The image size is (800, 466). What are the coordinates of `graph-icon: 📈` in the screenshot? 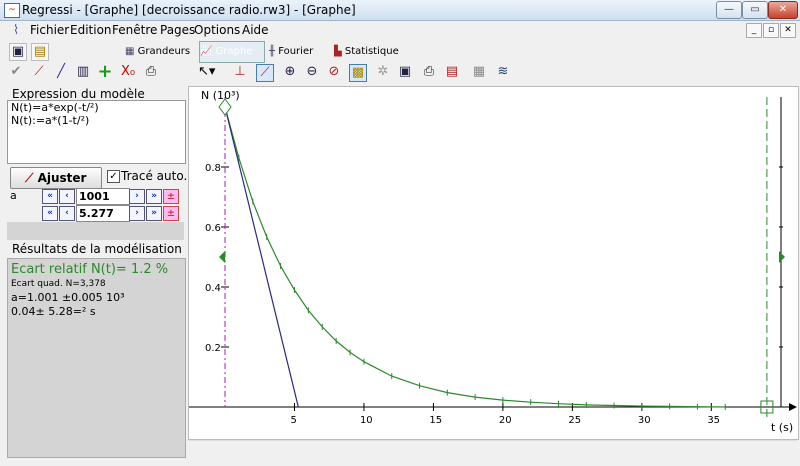 It's located at (208, 51).